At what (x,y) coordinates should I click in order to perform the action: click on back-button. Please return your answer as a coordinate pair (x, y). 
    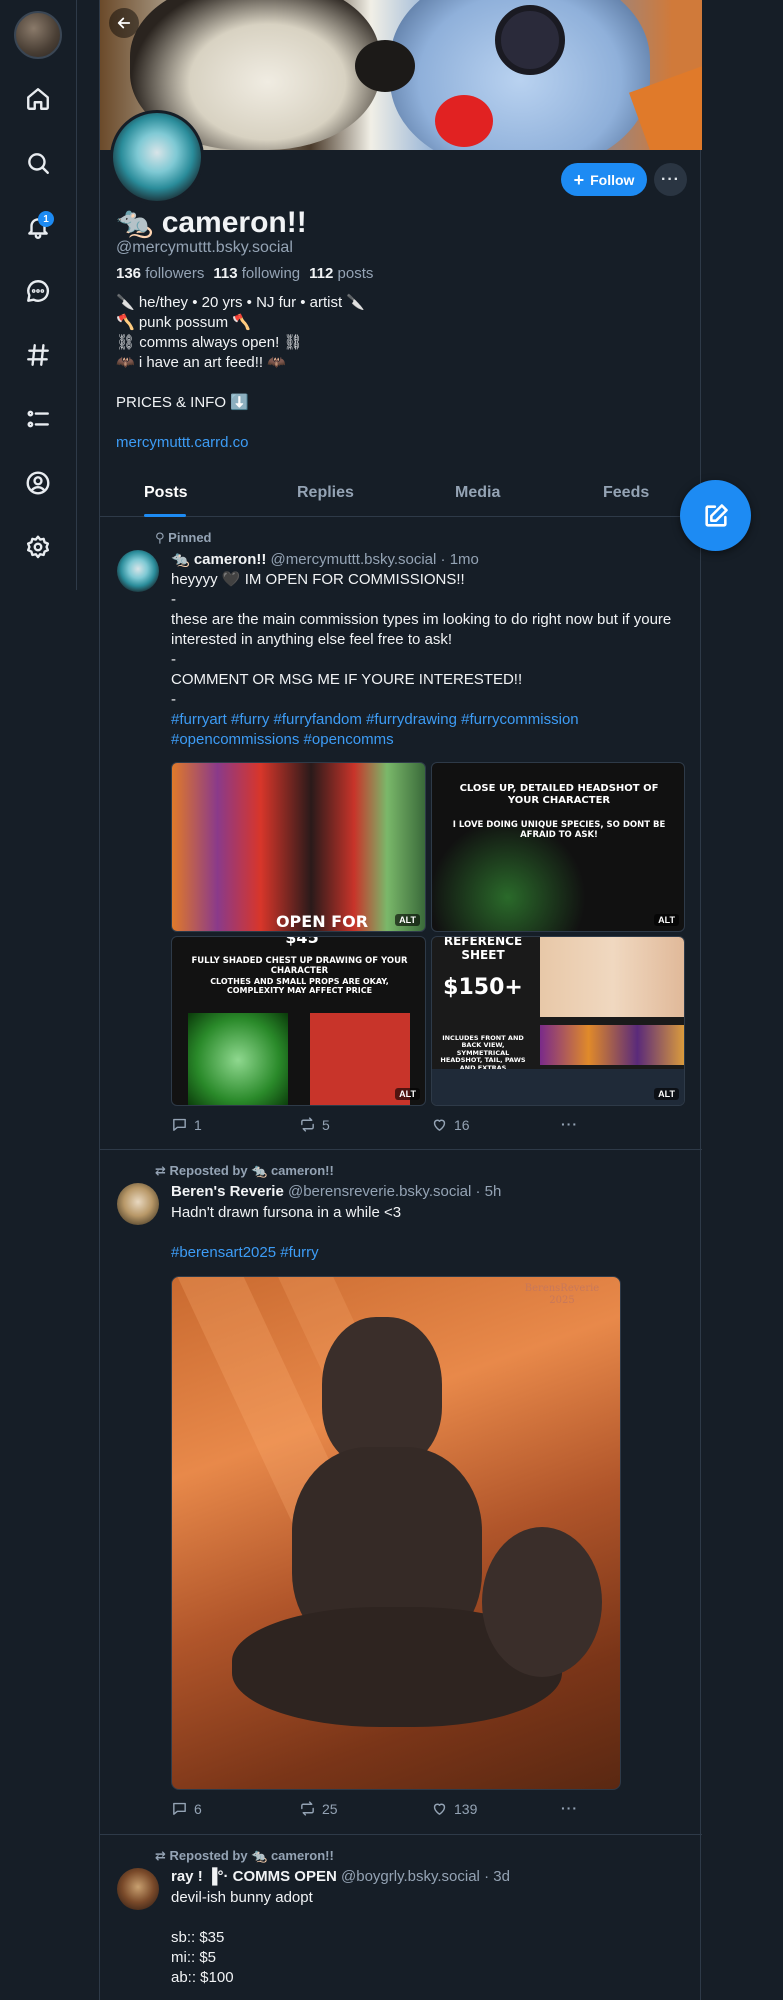
    Looking at the image, I should click on (124, 23).